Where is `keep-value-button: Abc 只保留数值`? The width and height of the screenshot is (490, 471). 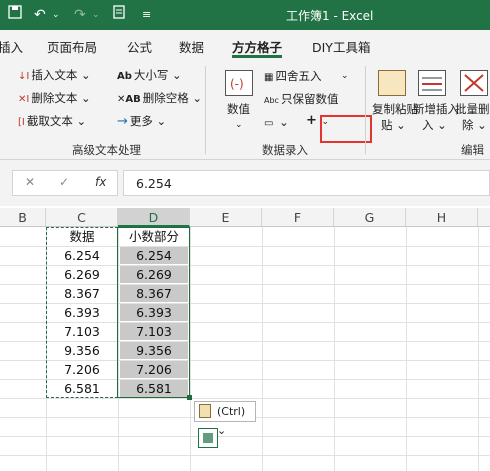
keep-value-button: Abc 只保留数值 is located at coordinates (301, 100).